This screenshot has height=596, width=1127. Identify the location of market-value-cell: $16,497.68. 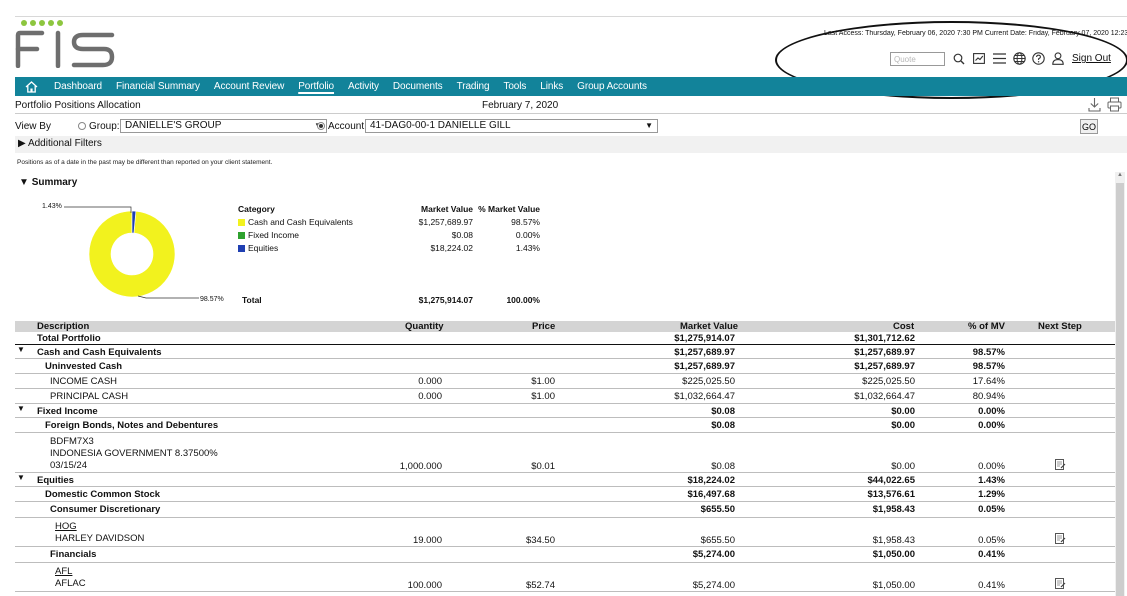
(711, 494).